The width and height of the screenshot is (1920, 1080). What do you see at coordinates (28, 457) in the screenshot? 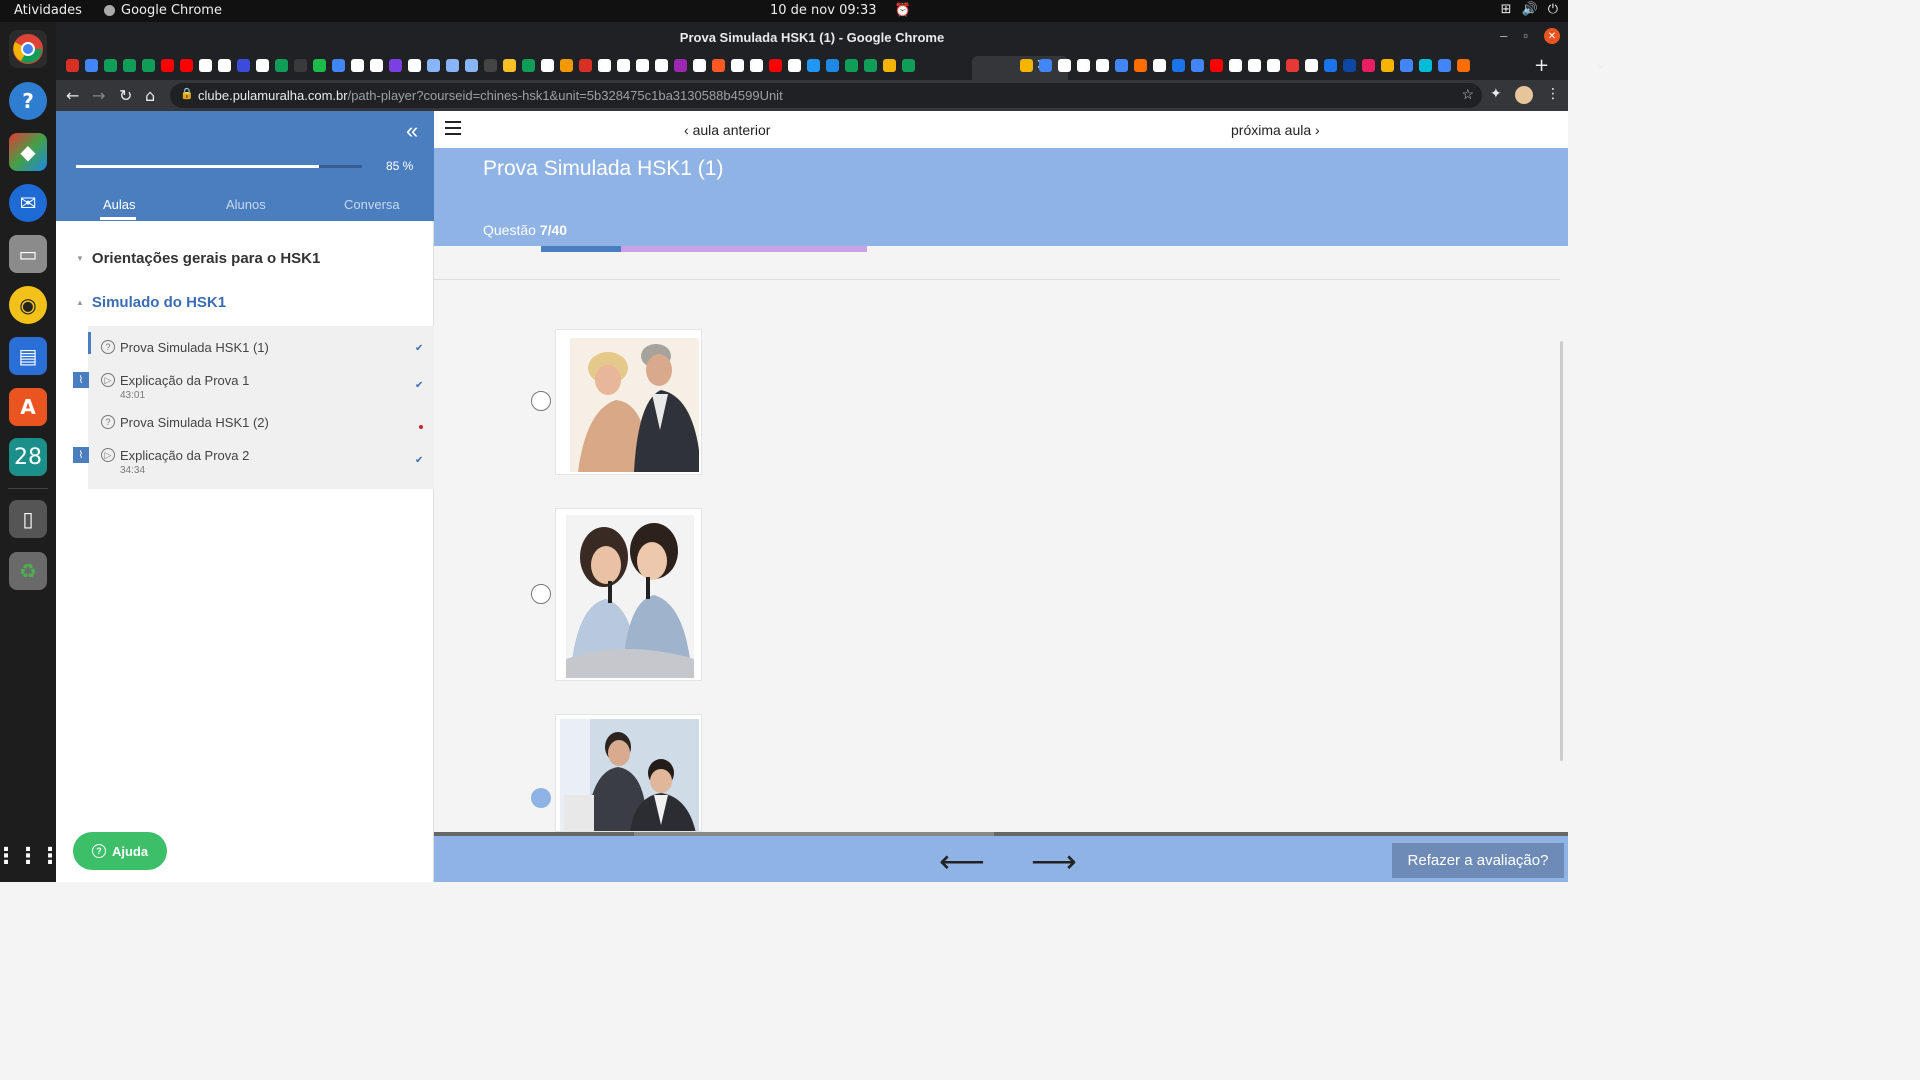
I see `calendar-icon: 28` at bounding box center [28, 457].